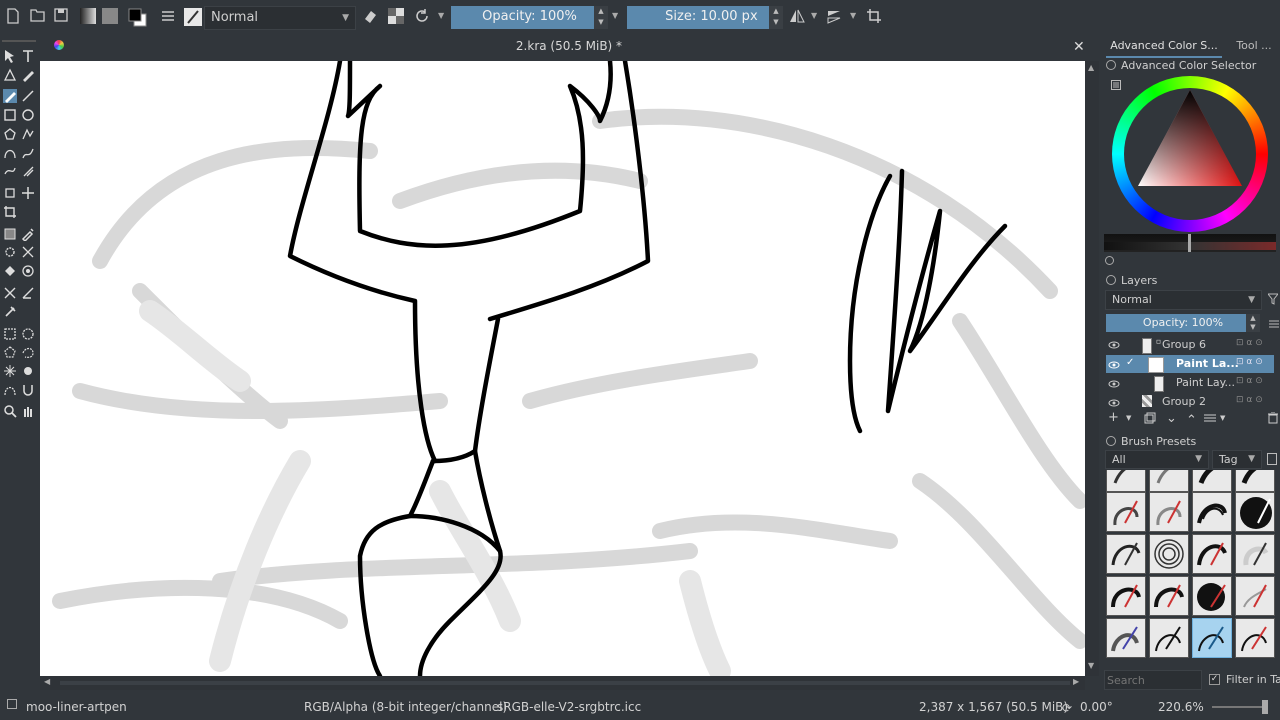  Describe the element at coordinates (10, 352) in the screenshot. I see `polygonal-select-tool-icon` at that location.